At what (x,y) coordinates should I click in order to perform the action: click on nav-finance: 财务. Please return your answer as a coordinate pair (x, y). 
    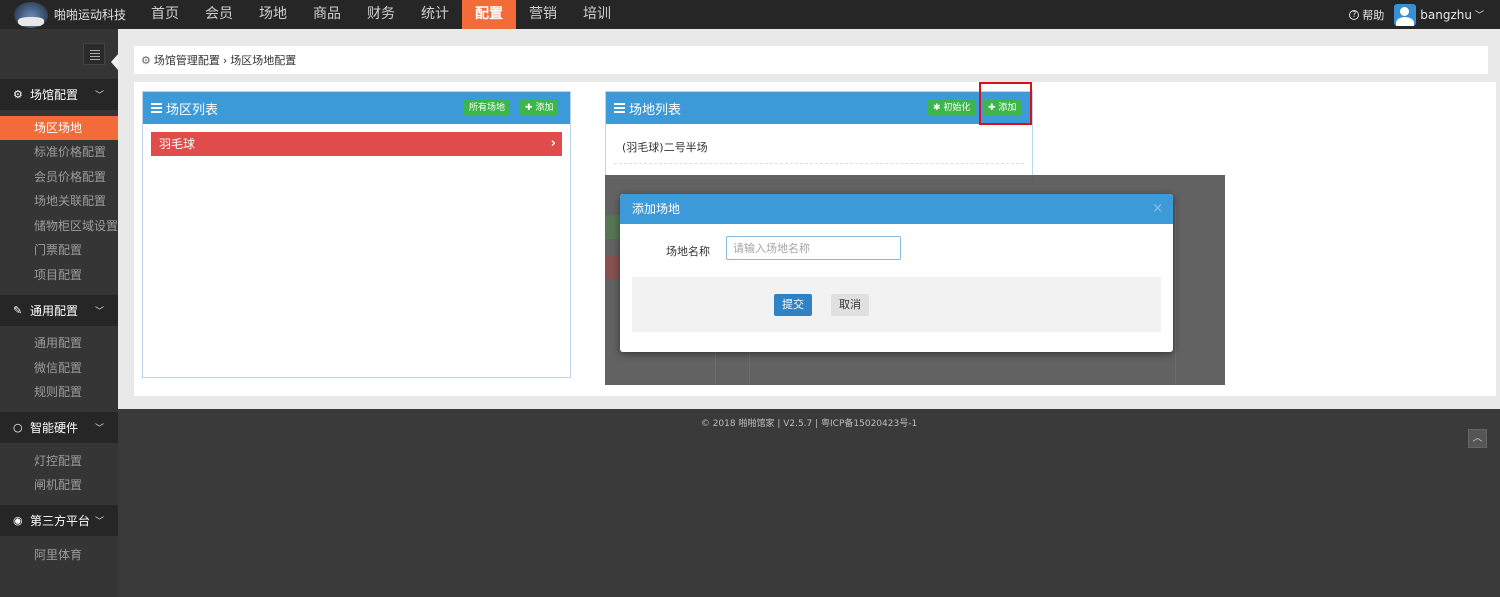
    Looking at the image, I should click on (381, 14).